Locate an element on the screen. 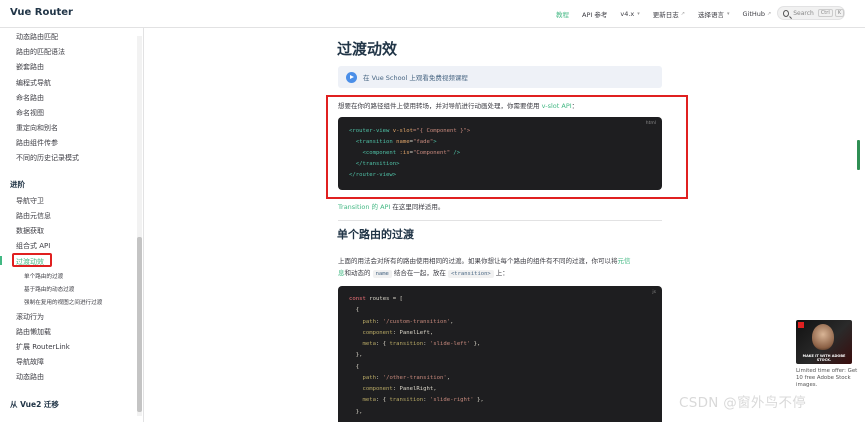 Image resolution: width=865 pixels, height=422 pixels. sidebar-item: 导航故障 is located at coordinates (30, 362).